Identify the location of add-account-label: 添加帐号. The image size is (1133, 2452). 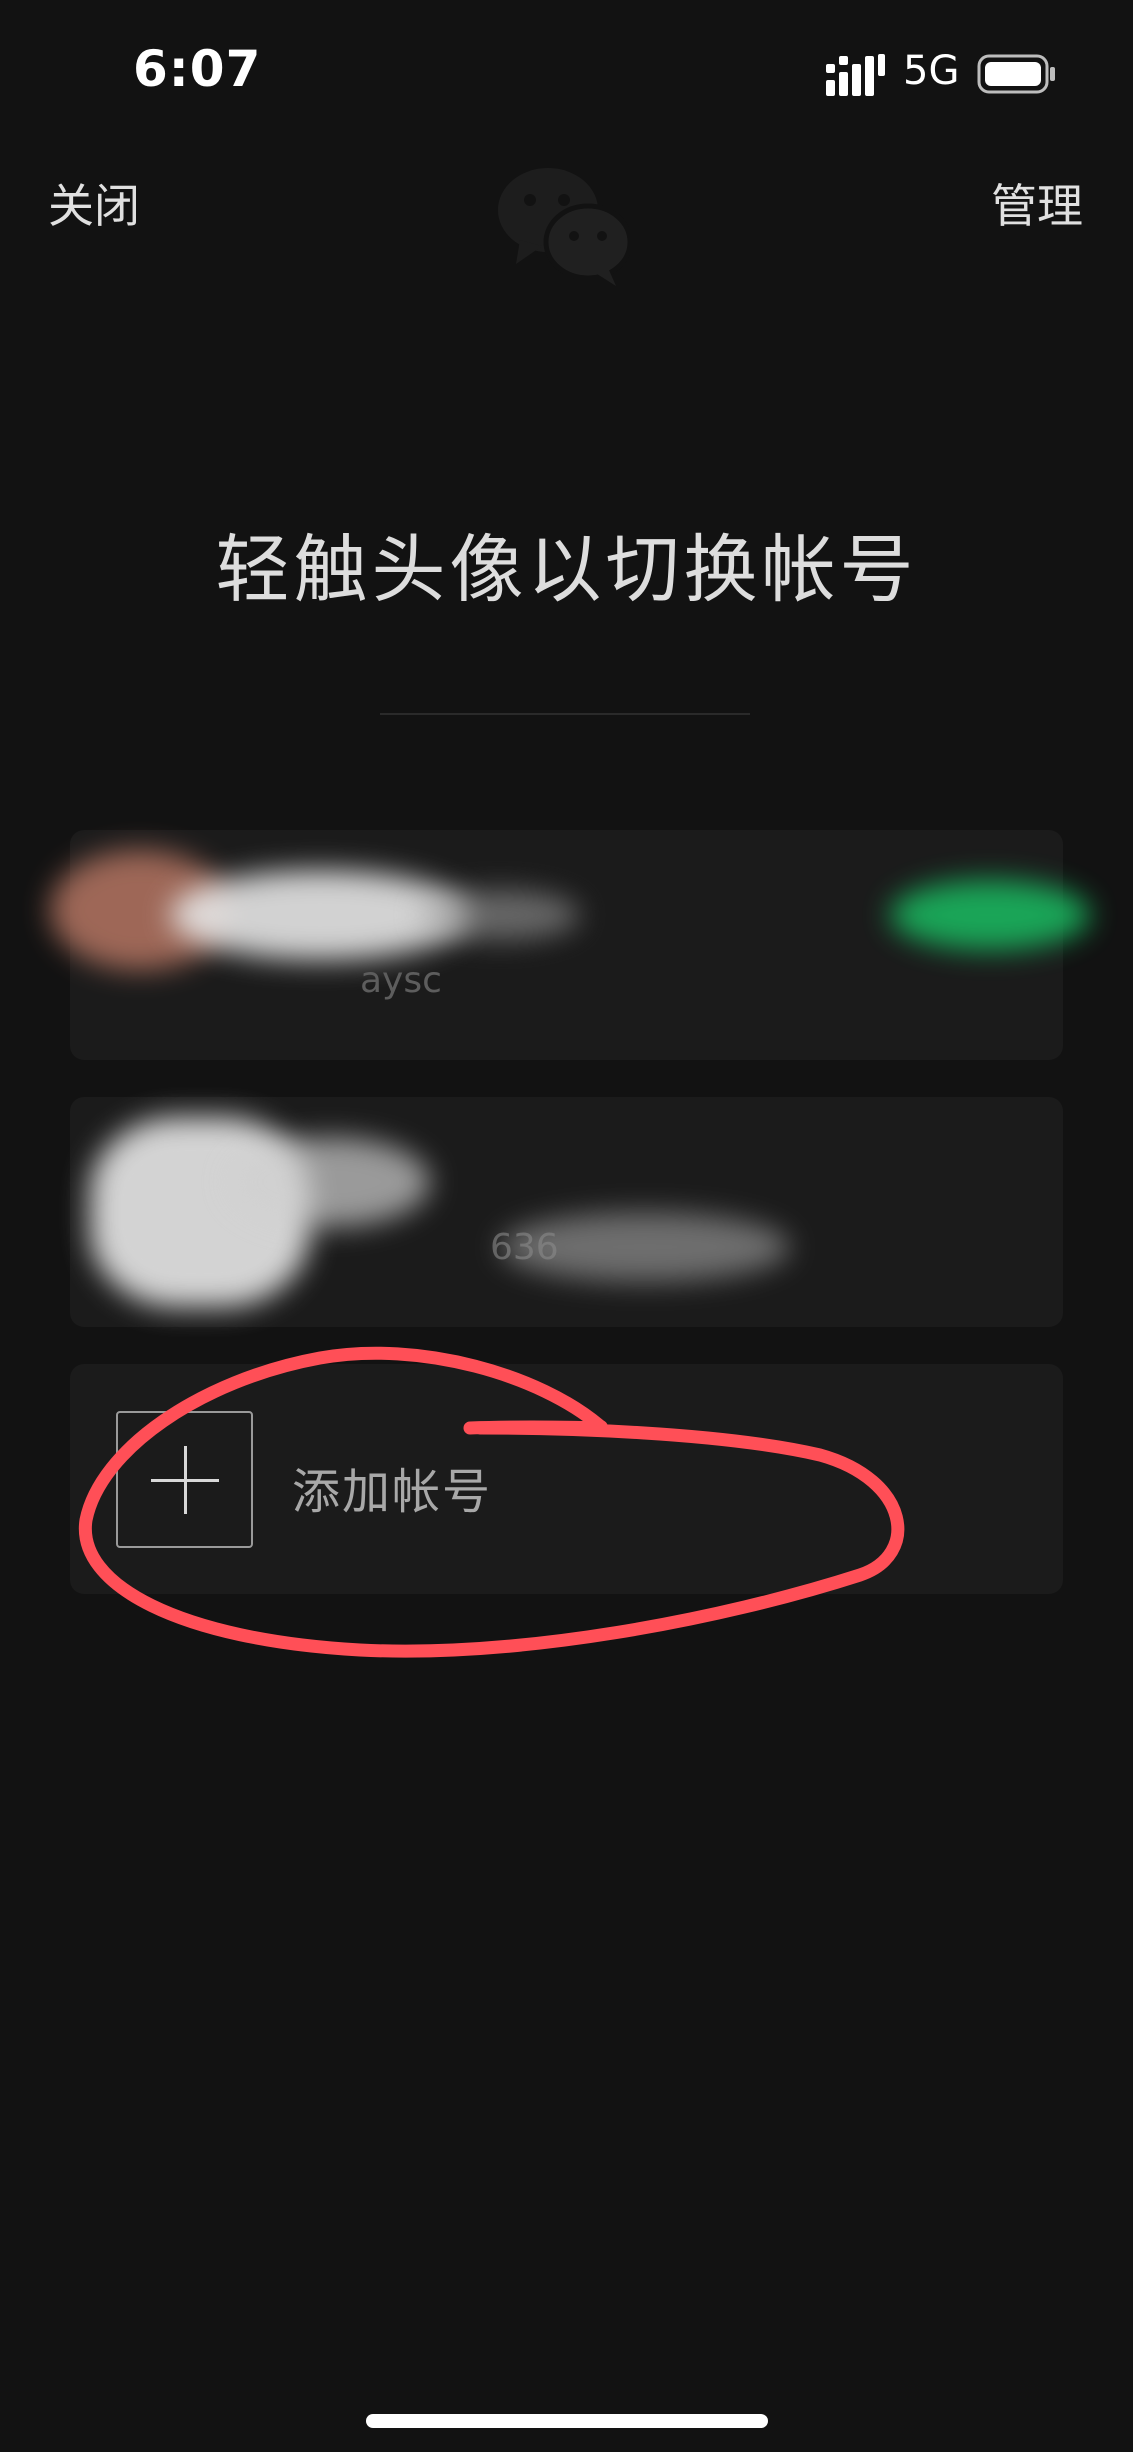
(392, 1492).